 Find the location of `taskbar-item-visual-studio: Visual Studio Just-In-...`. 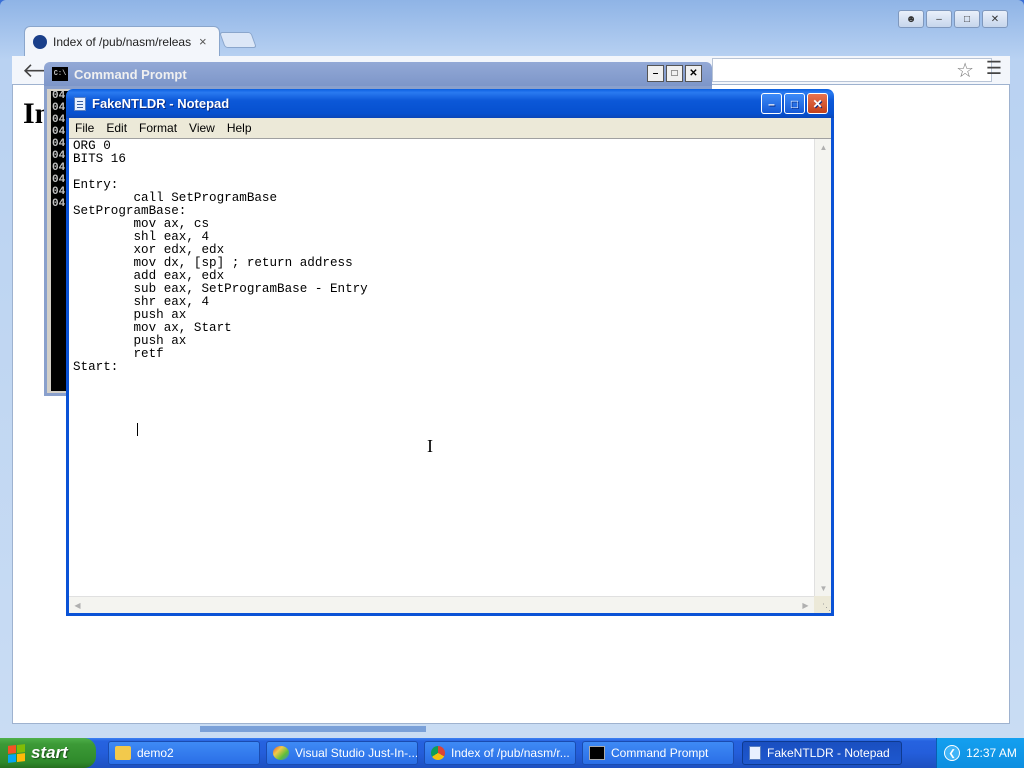

taskbar-item-visual-studio: Visual Studio Just-In-... is located at coordinates (342, 753).